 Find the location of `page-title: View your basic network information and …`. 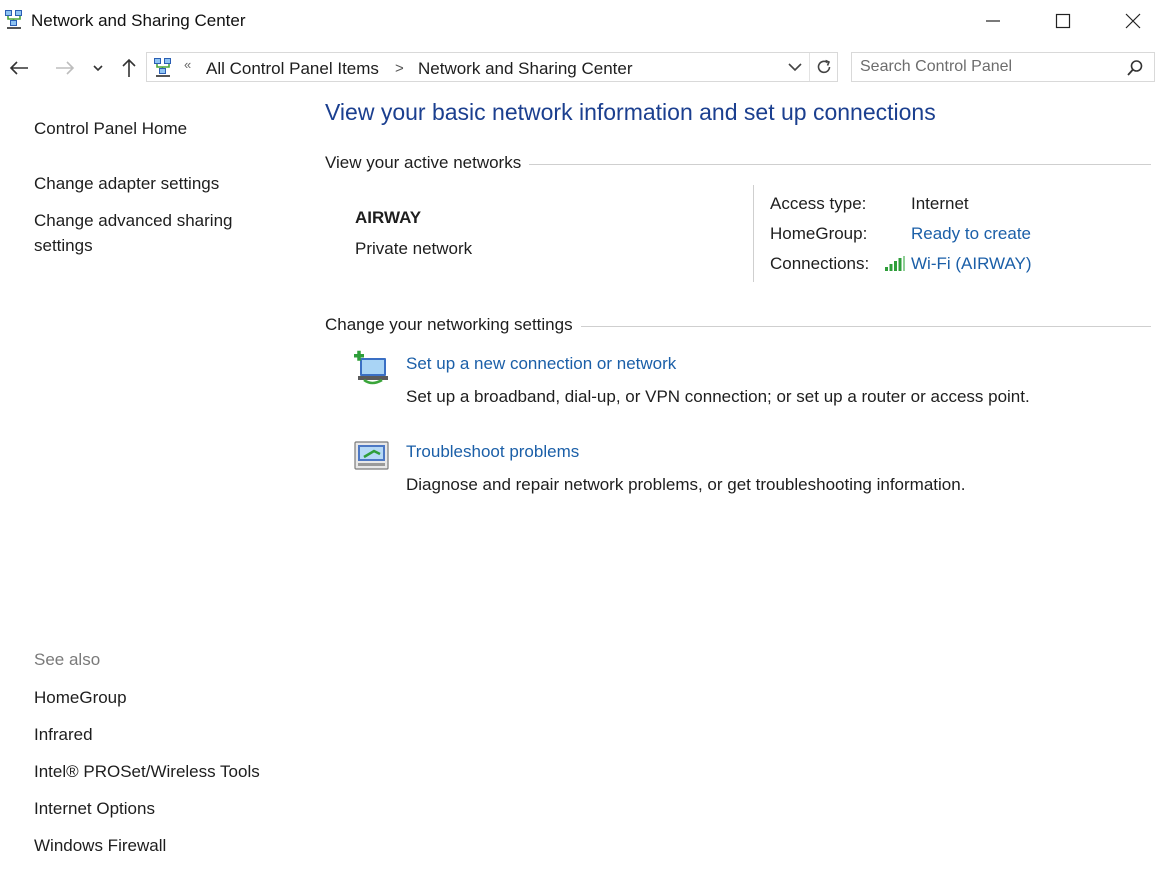

page-title: View your basic network information and … is located at coordinates (630, 112).